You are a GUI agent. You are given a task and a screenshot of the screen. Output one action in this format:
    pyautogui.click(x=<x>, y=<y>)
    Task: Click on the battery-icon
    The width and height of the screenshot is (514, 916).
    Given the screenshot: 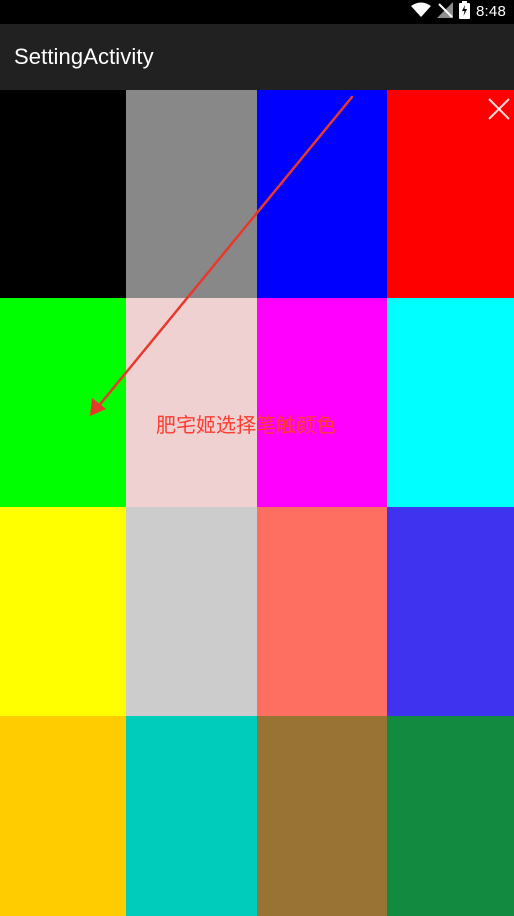 What is the action you would take?
    pyautogui.click(x=464, y=12)
    